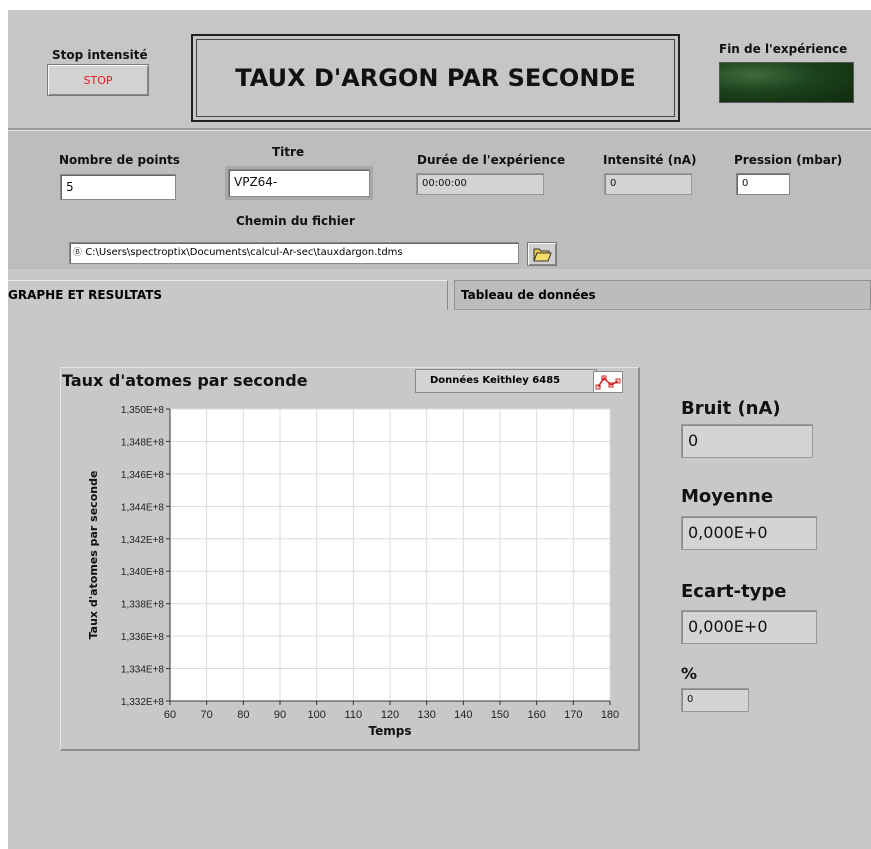 The image size is (871, 849). Describe the element at coordinates (536, 715) in the screenshot. I see `x-tick-label: 160` at that location.